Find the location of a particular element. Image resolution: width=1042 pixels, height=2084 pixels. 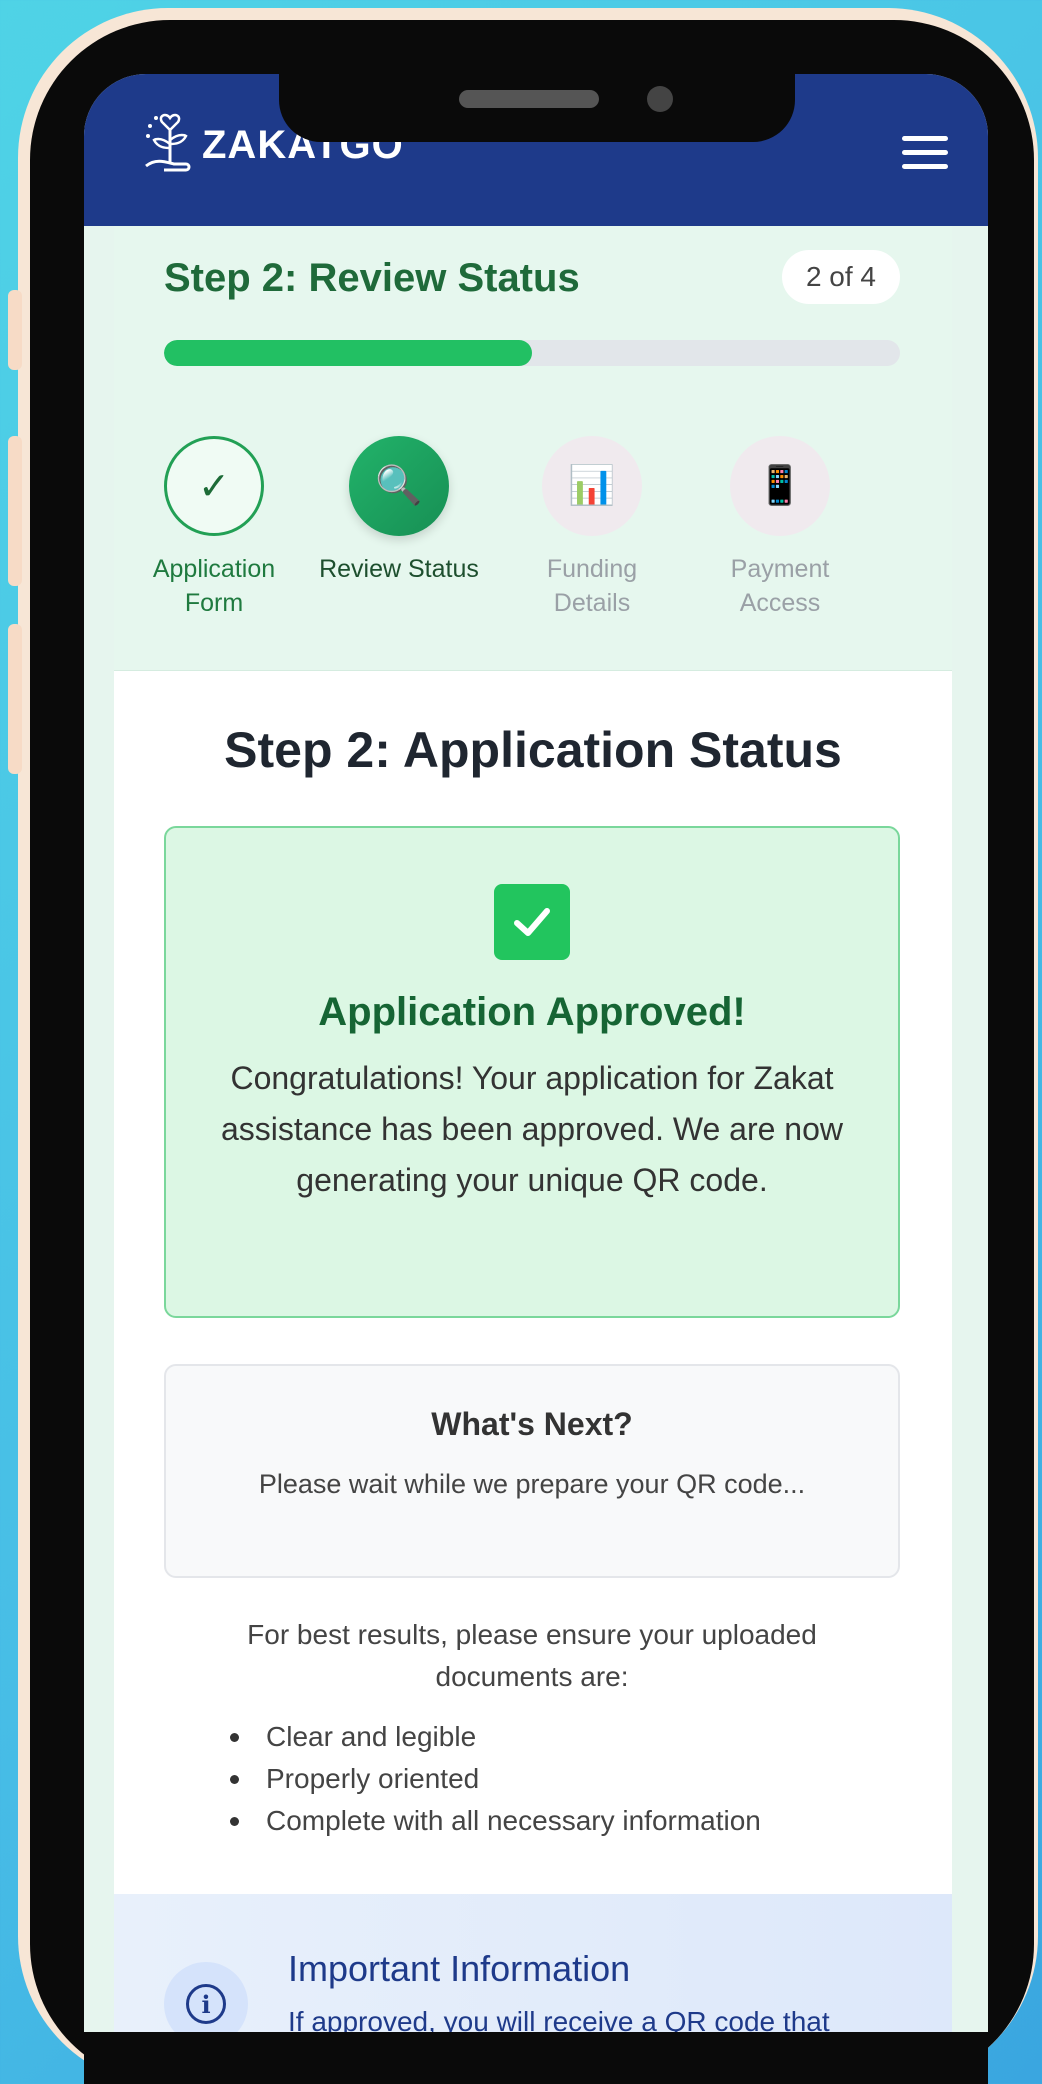

list-item: Properly oriented is located at coordinates (495, 1779).